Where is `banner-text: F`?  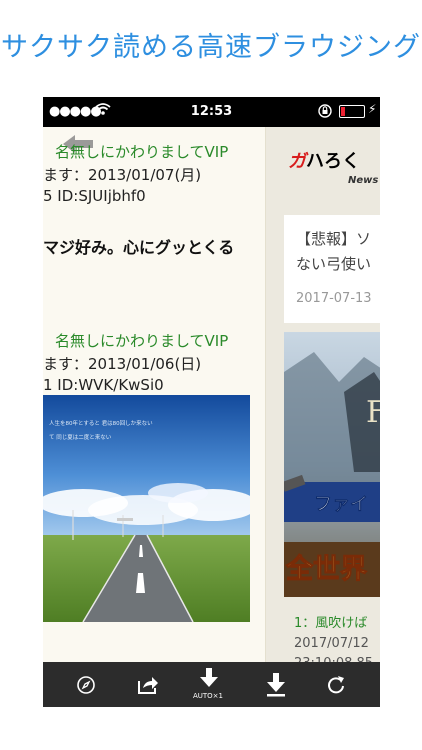
banner-text: F is located at coordinates (373, 412).